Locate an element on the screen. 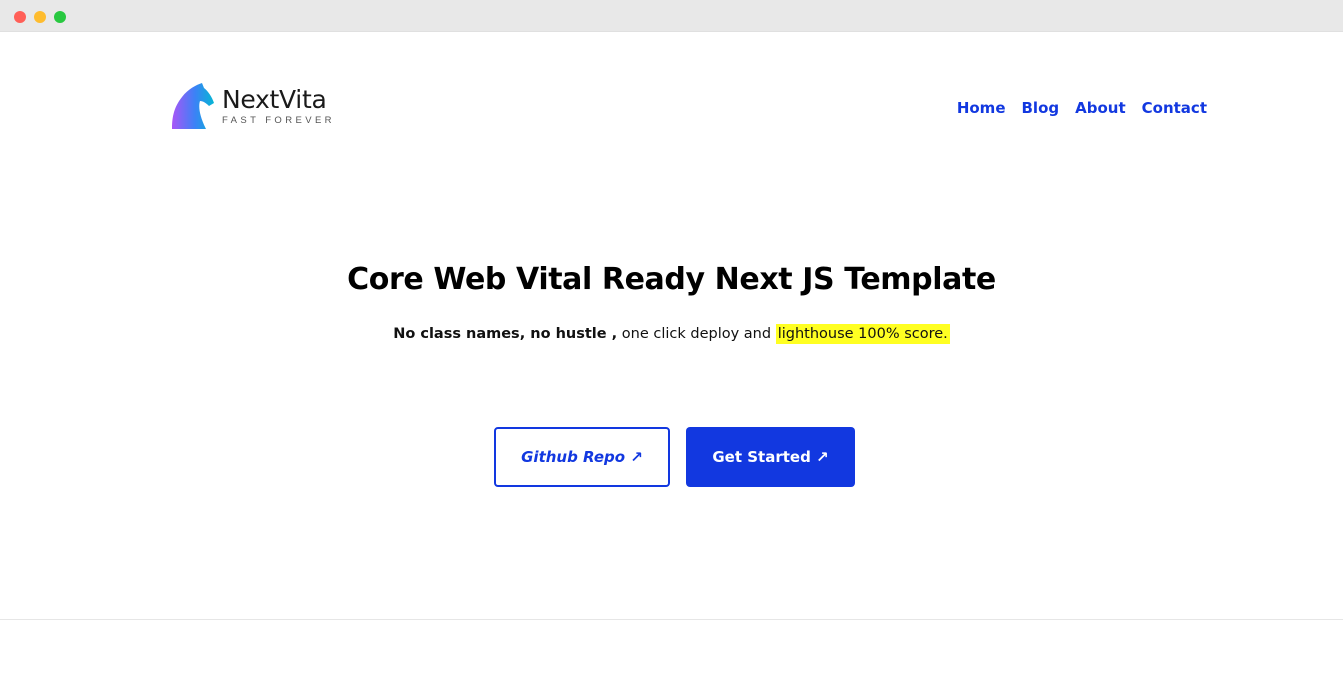  window-titlebar is located at coordinates (671, 16).